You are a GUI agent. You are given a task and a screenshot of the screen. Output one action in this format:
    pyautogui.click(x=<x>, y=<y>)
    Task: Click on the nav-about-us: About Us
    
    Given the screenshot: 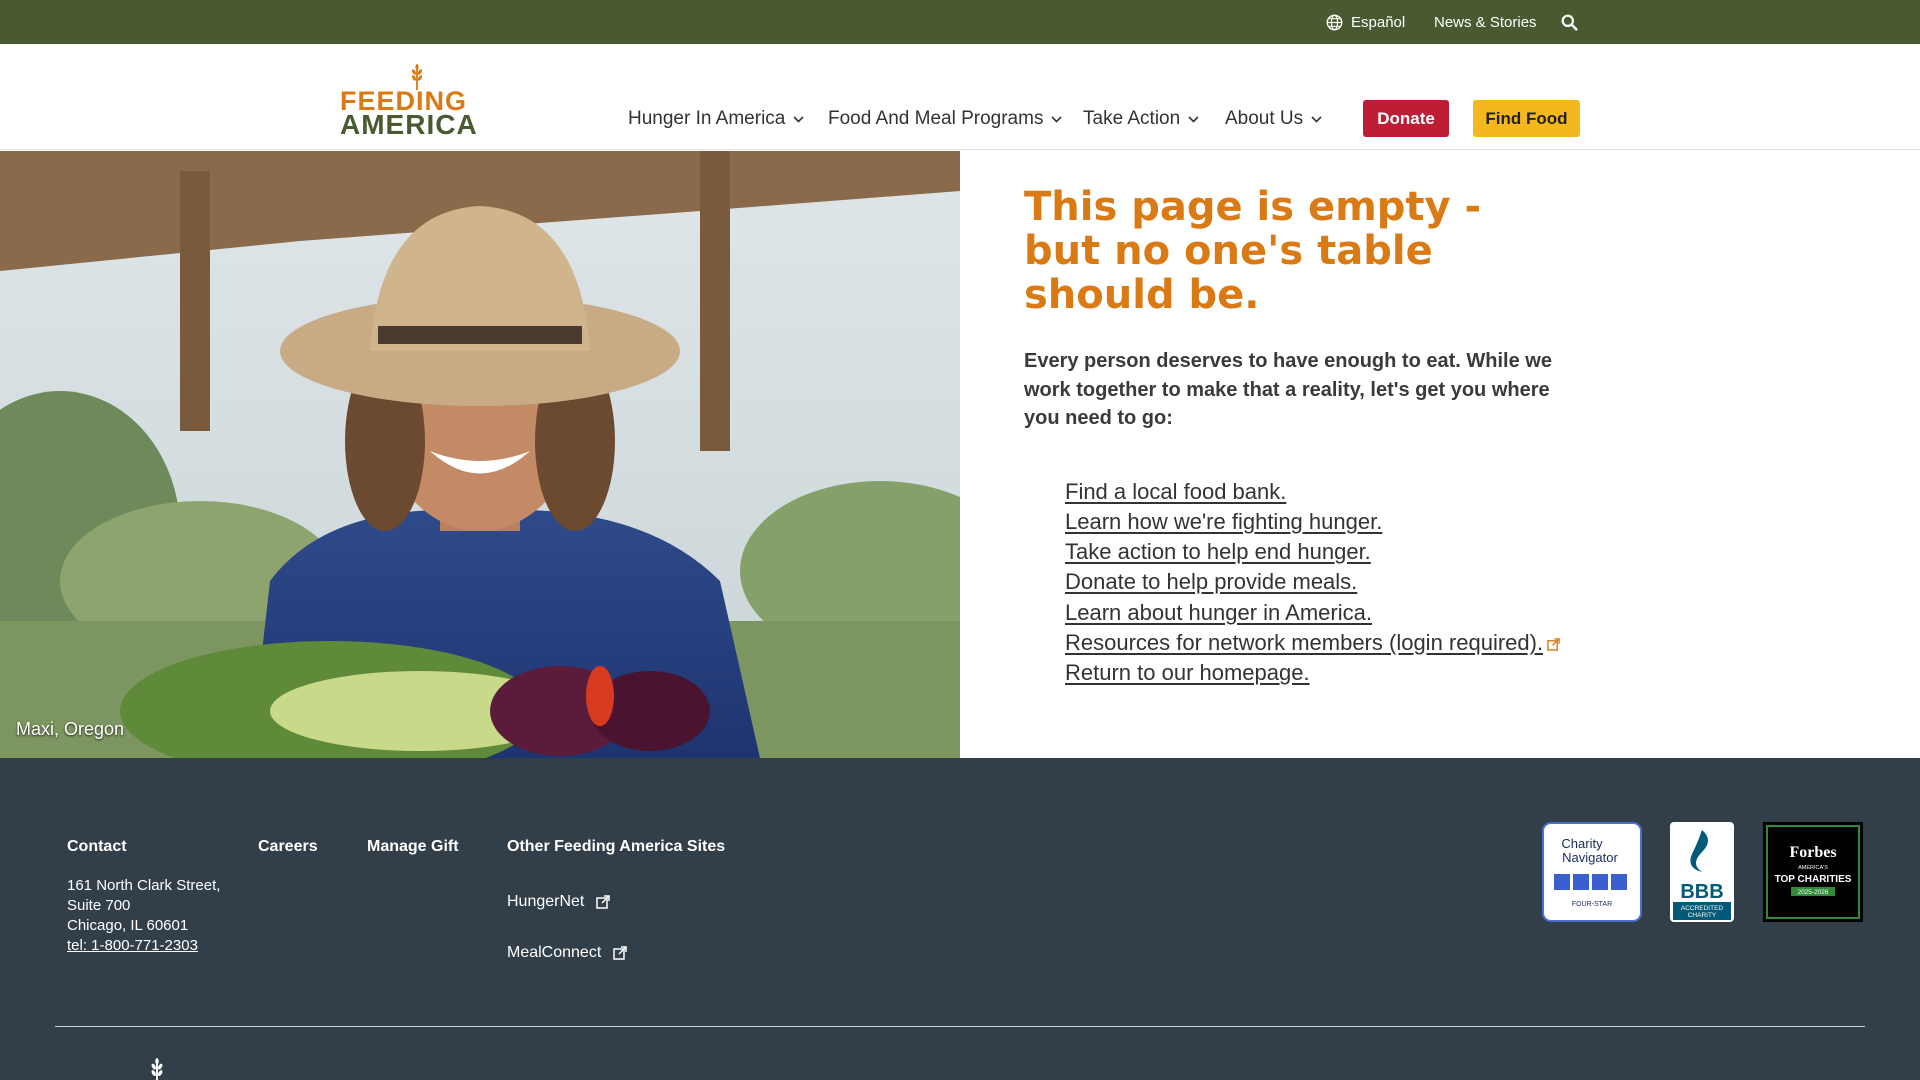 What is the action you would take?
    pyautogui.click(x=1273, y=119)
    